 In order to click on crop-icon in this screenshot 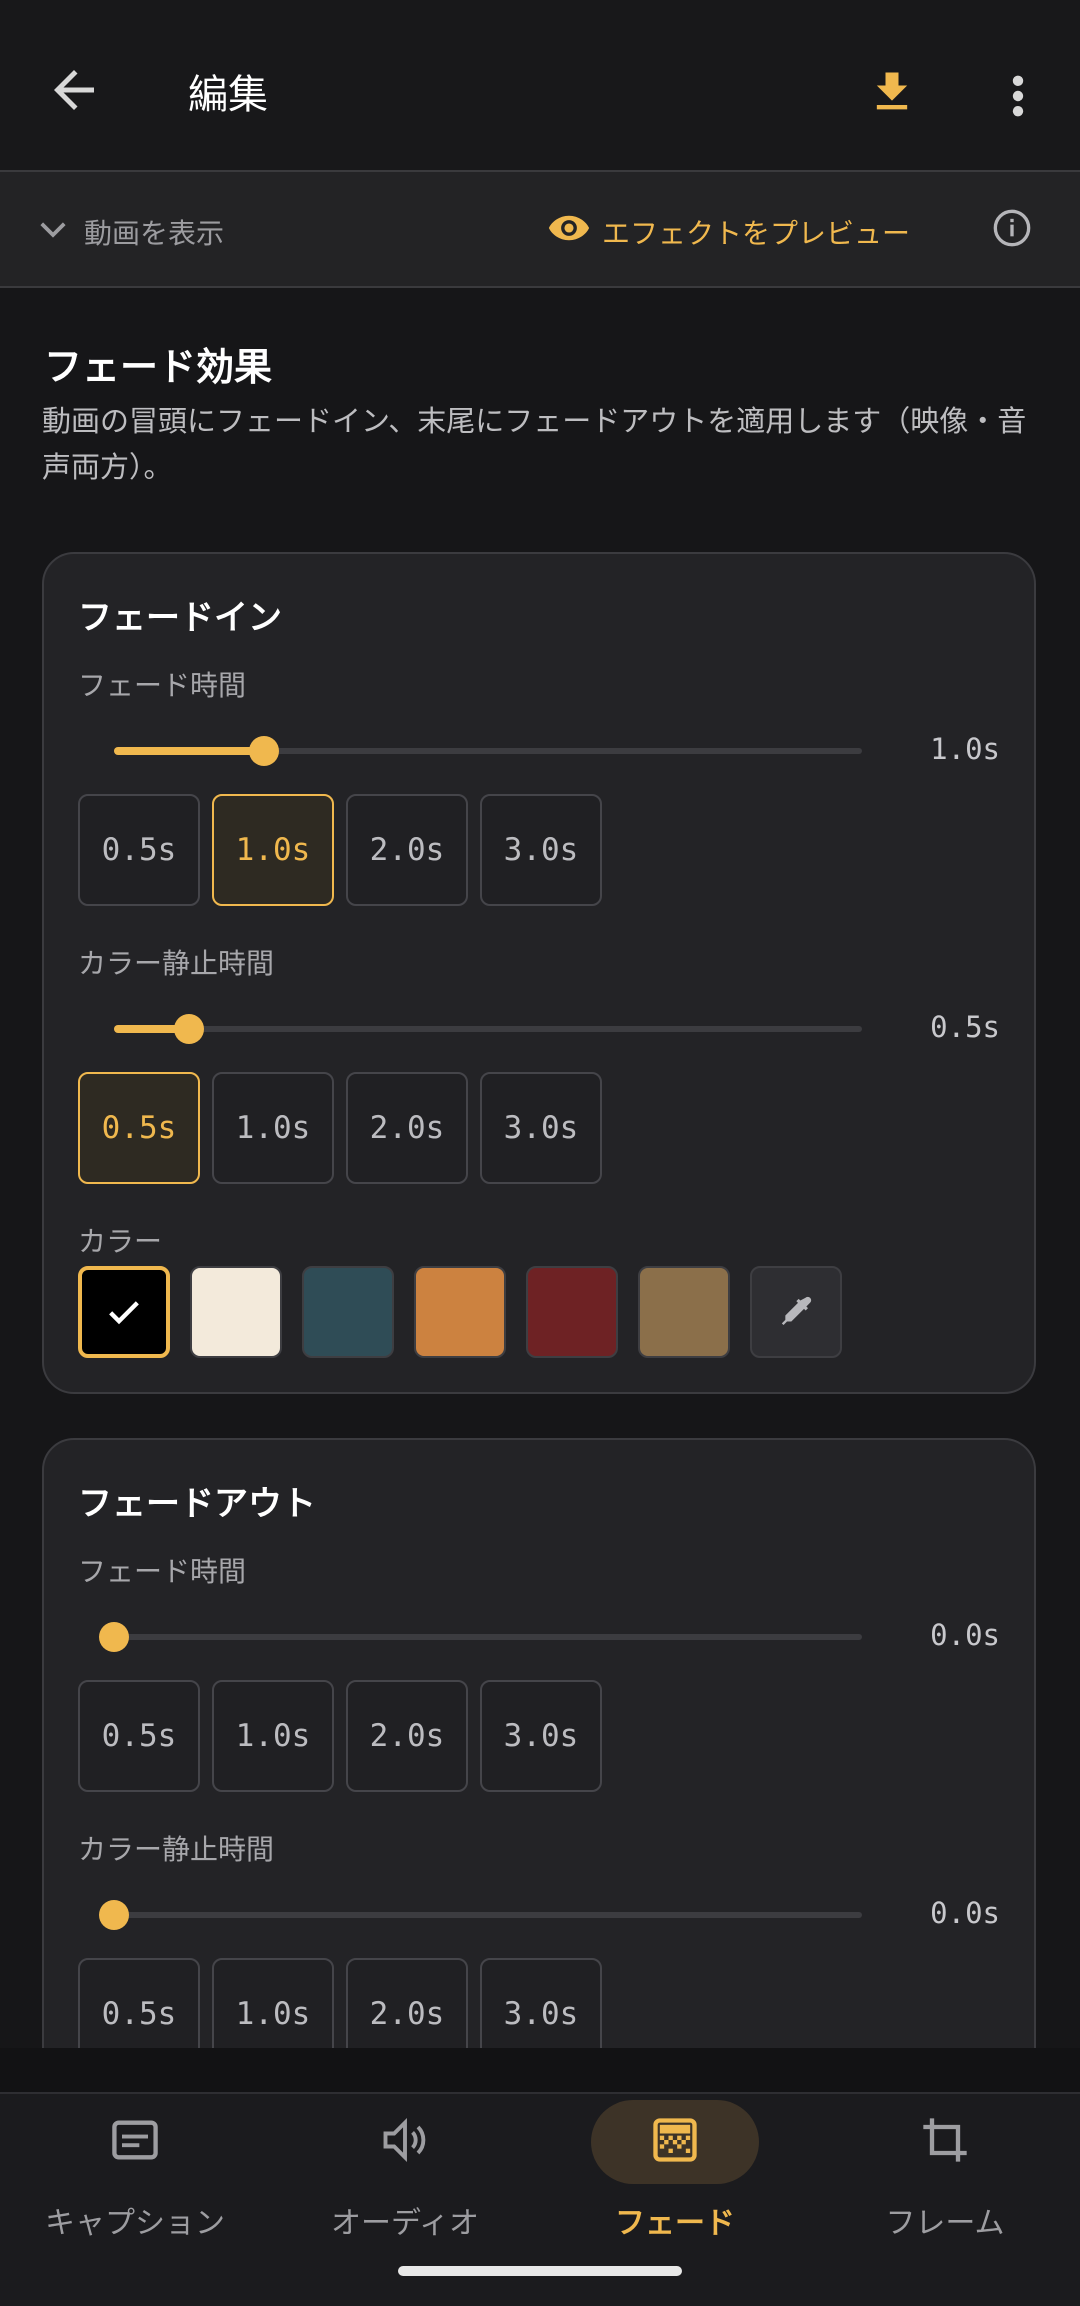, I will do `click(945, 2140)`.